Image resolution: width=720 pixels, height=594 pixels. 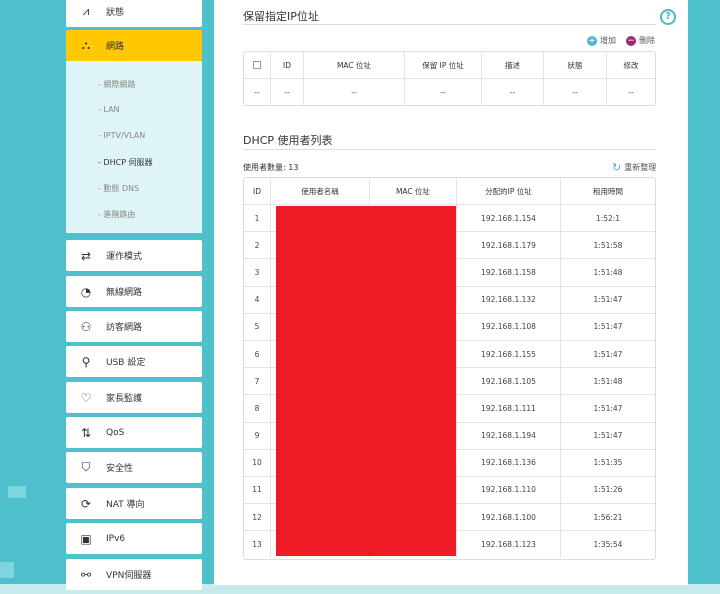 What do you see at coordinates (257, 382) in the screenshot?
I see `table-cell-id: 7` at bounding box center [257, 382].